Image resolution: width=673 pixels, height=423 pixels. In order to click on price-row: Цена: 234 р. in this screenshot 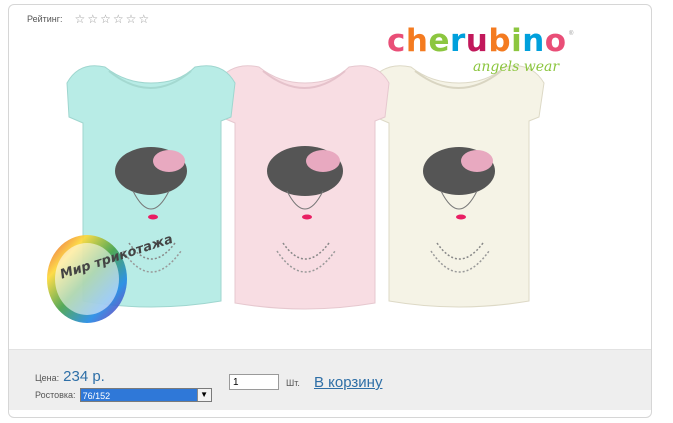, I will do `click(70, 376)`.